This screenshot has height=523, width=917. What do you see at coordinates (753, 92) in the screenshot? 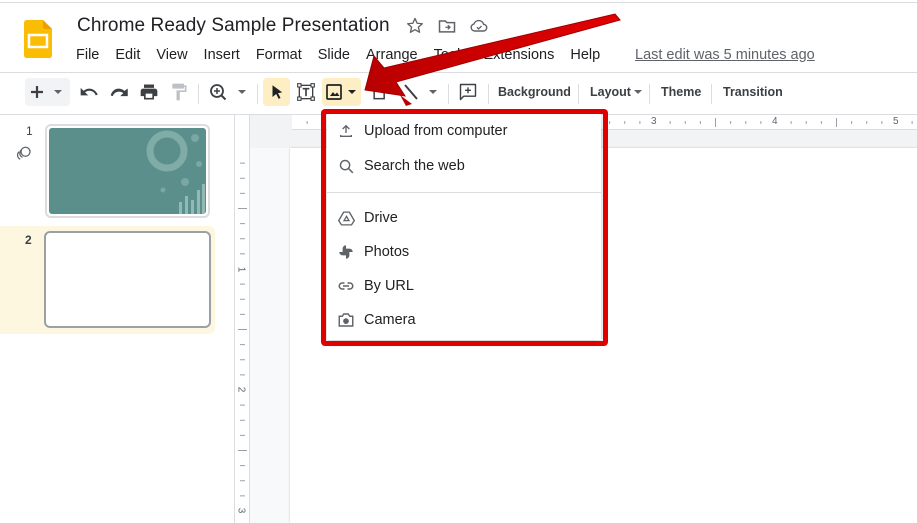
I see `transition-button: Transition` at bounding box center [753, 92].